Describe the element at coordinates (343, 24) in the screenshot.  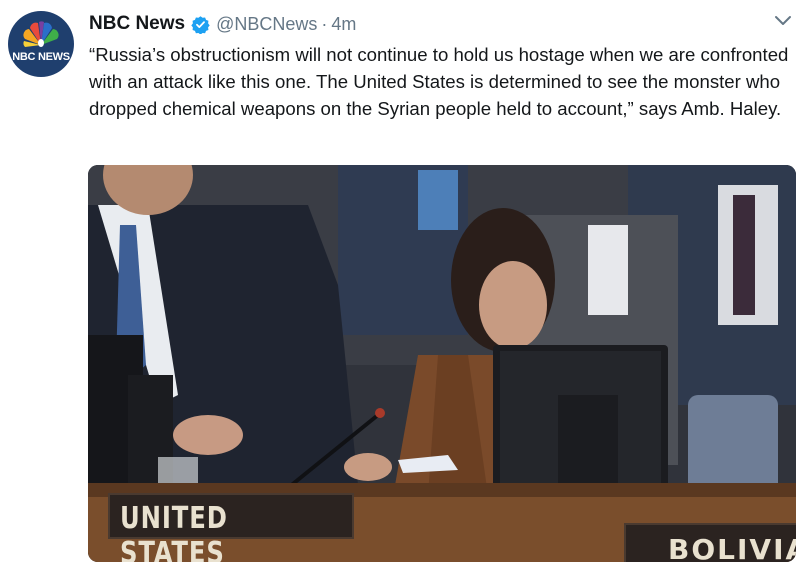
I see `timestamp: 4m` at that location.